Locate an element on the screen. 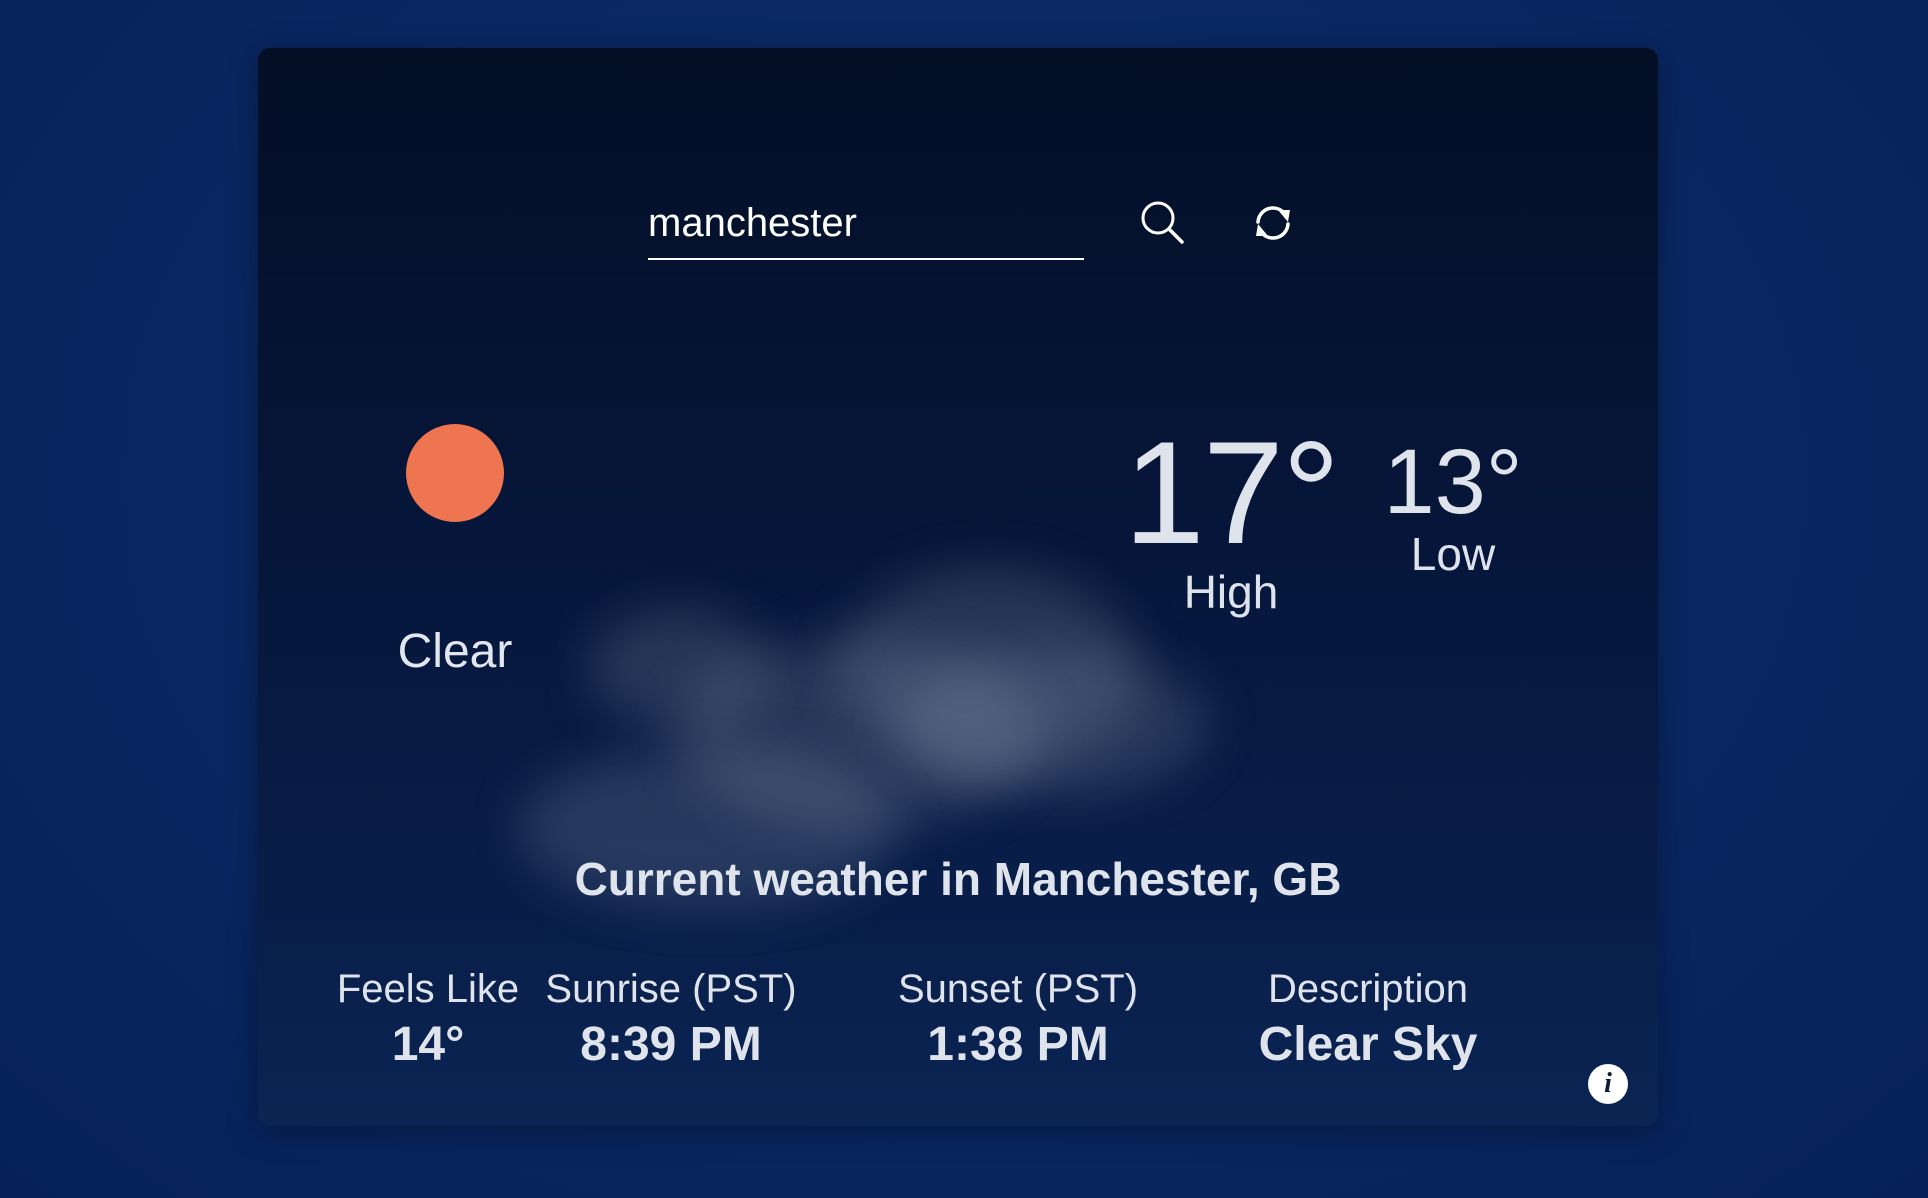  stat-label: Sunset (PST) is located at coordinates (1018, 989).